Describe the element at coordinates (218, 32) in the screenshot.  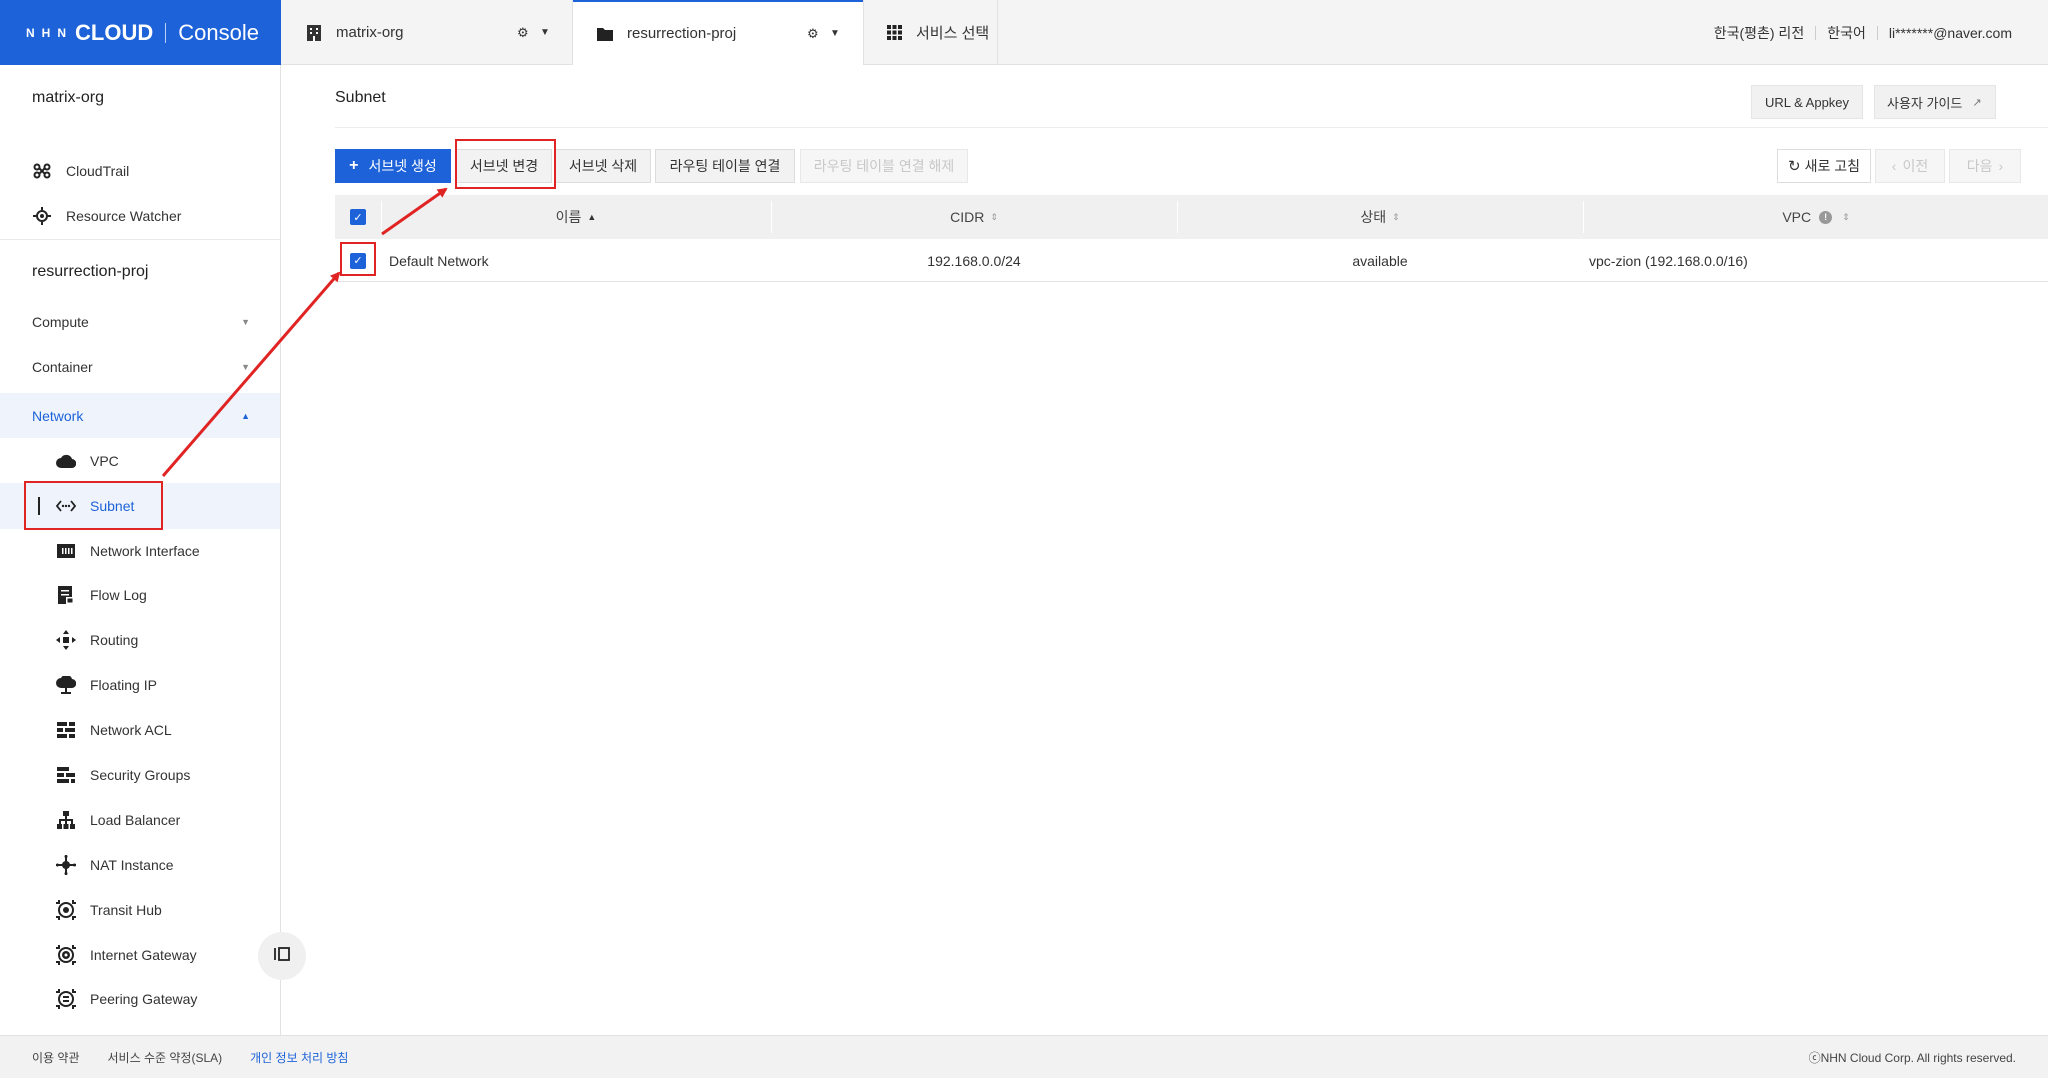
I see `logo-console: Console` at that location.